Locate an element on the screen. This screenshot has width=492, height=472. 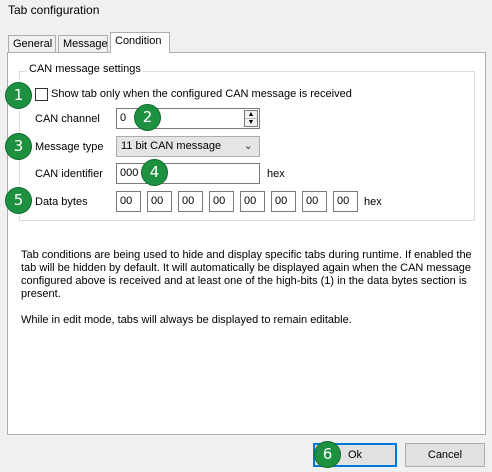
chevron-down-icon: ⌄ is located at coordinates (248, 146).